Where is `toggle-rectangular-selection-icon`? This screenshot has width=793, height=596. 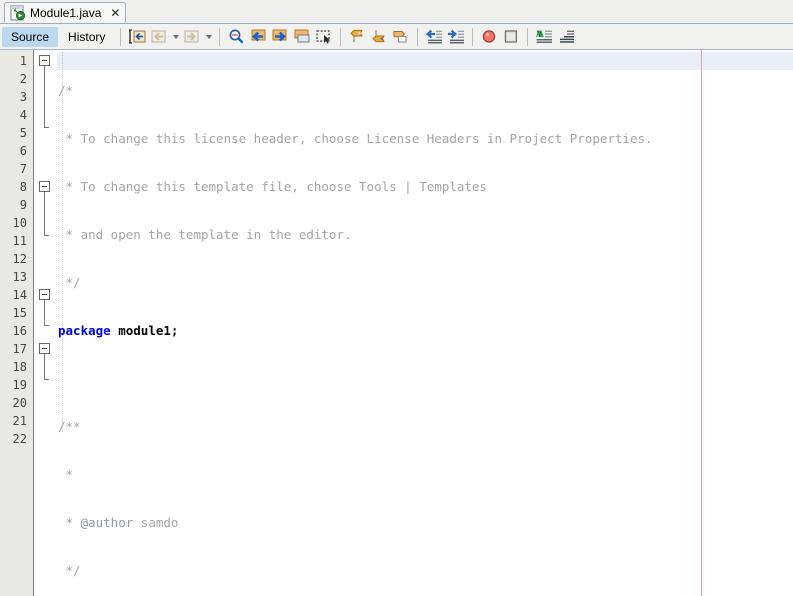 toggle-rectangular-selection-icon is located at coordinates (324, 37).